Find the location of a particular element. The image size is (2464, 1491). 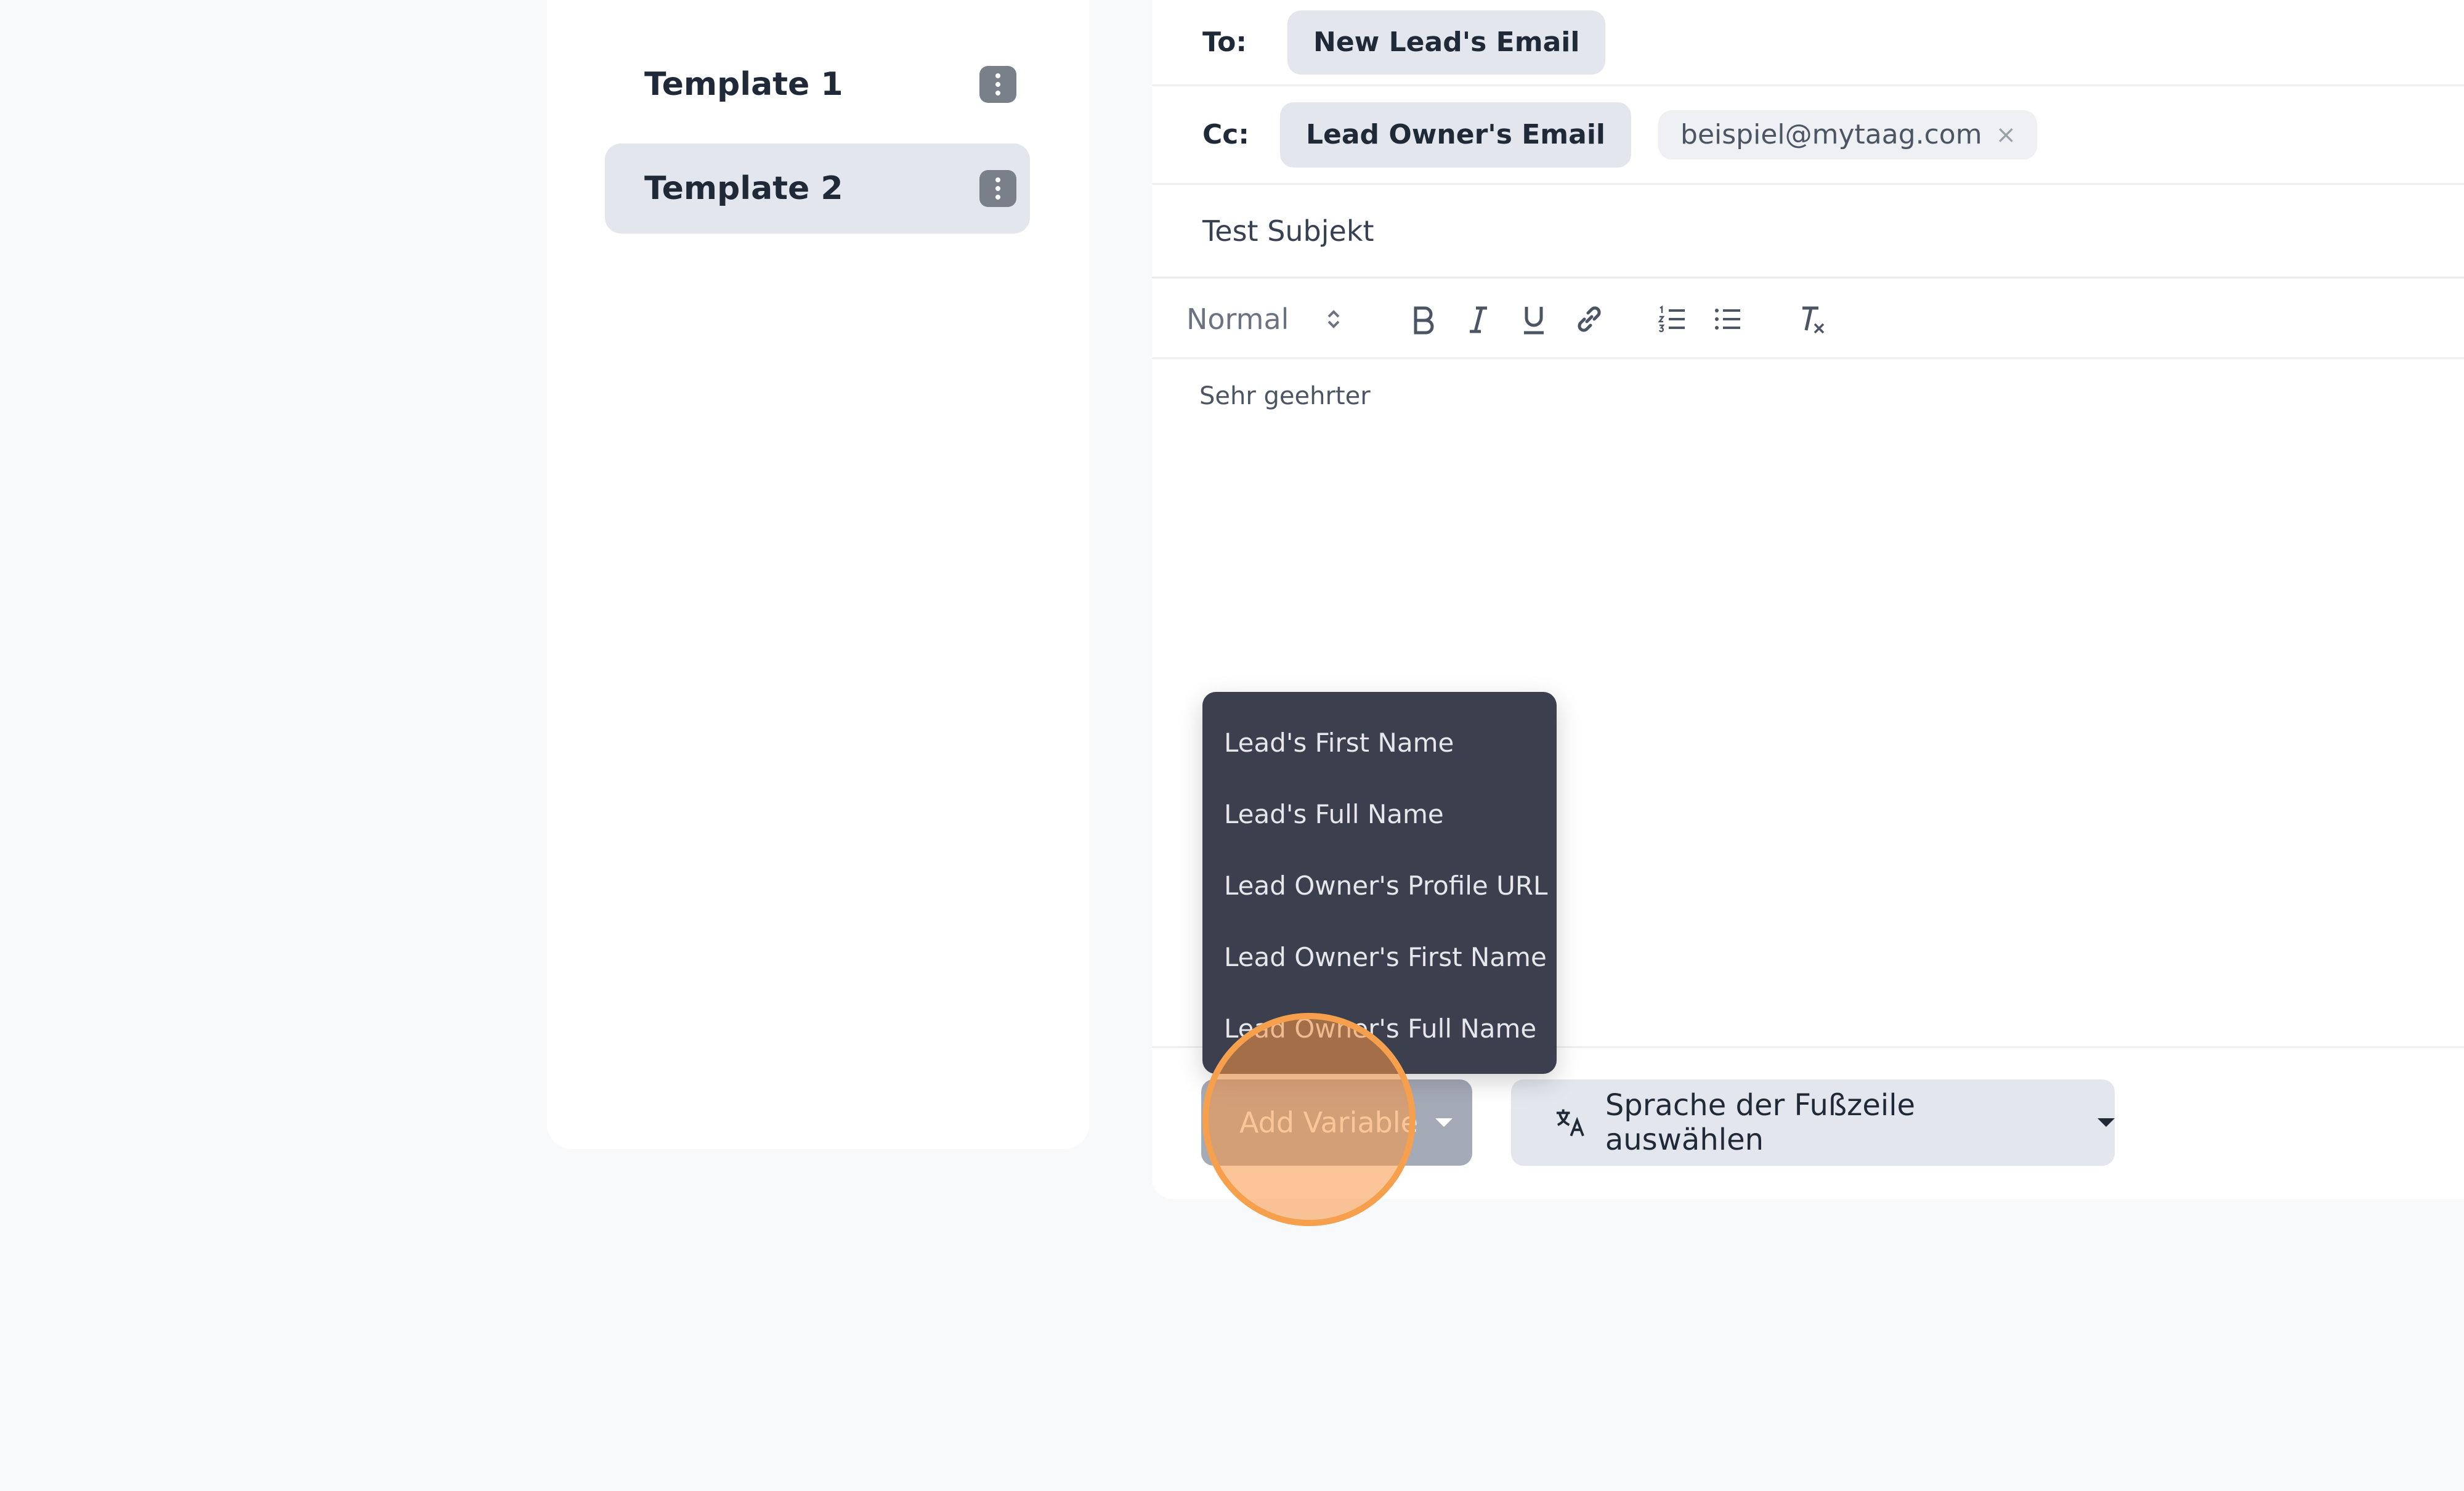

format-select: Normal is located at coordinates (1272, 319).